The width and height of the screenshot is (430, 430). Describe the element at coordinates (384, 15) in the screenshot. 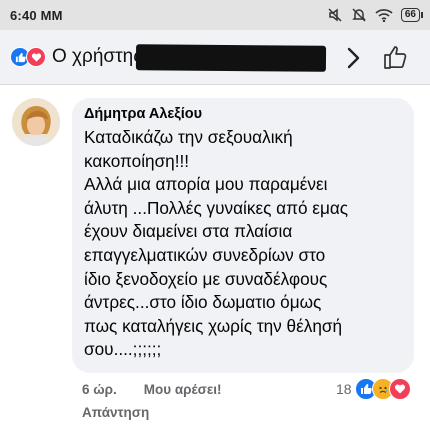

I see `wifi-icon` at that location.